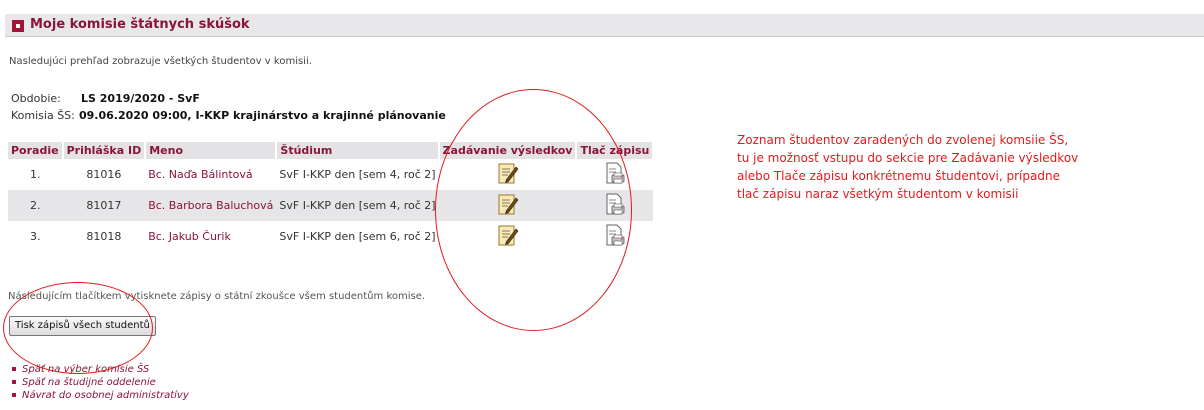  Describe the element at coordinates (104, 205) in the screenshot. I see `row-application-id: 81017` at that location.